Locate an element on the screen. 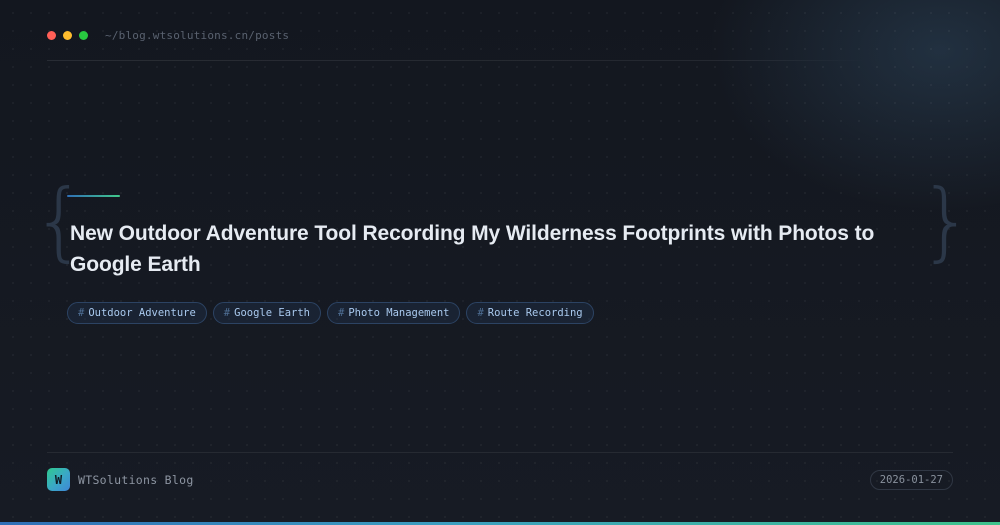  tag-label: Google Earth is located at coordinates (272, 313).